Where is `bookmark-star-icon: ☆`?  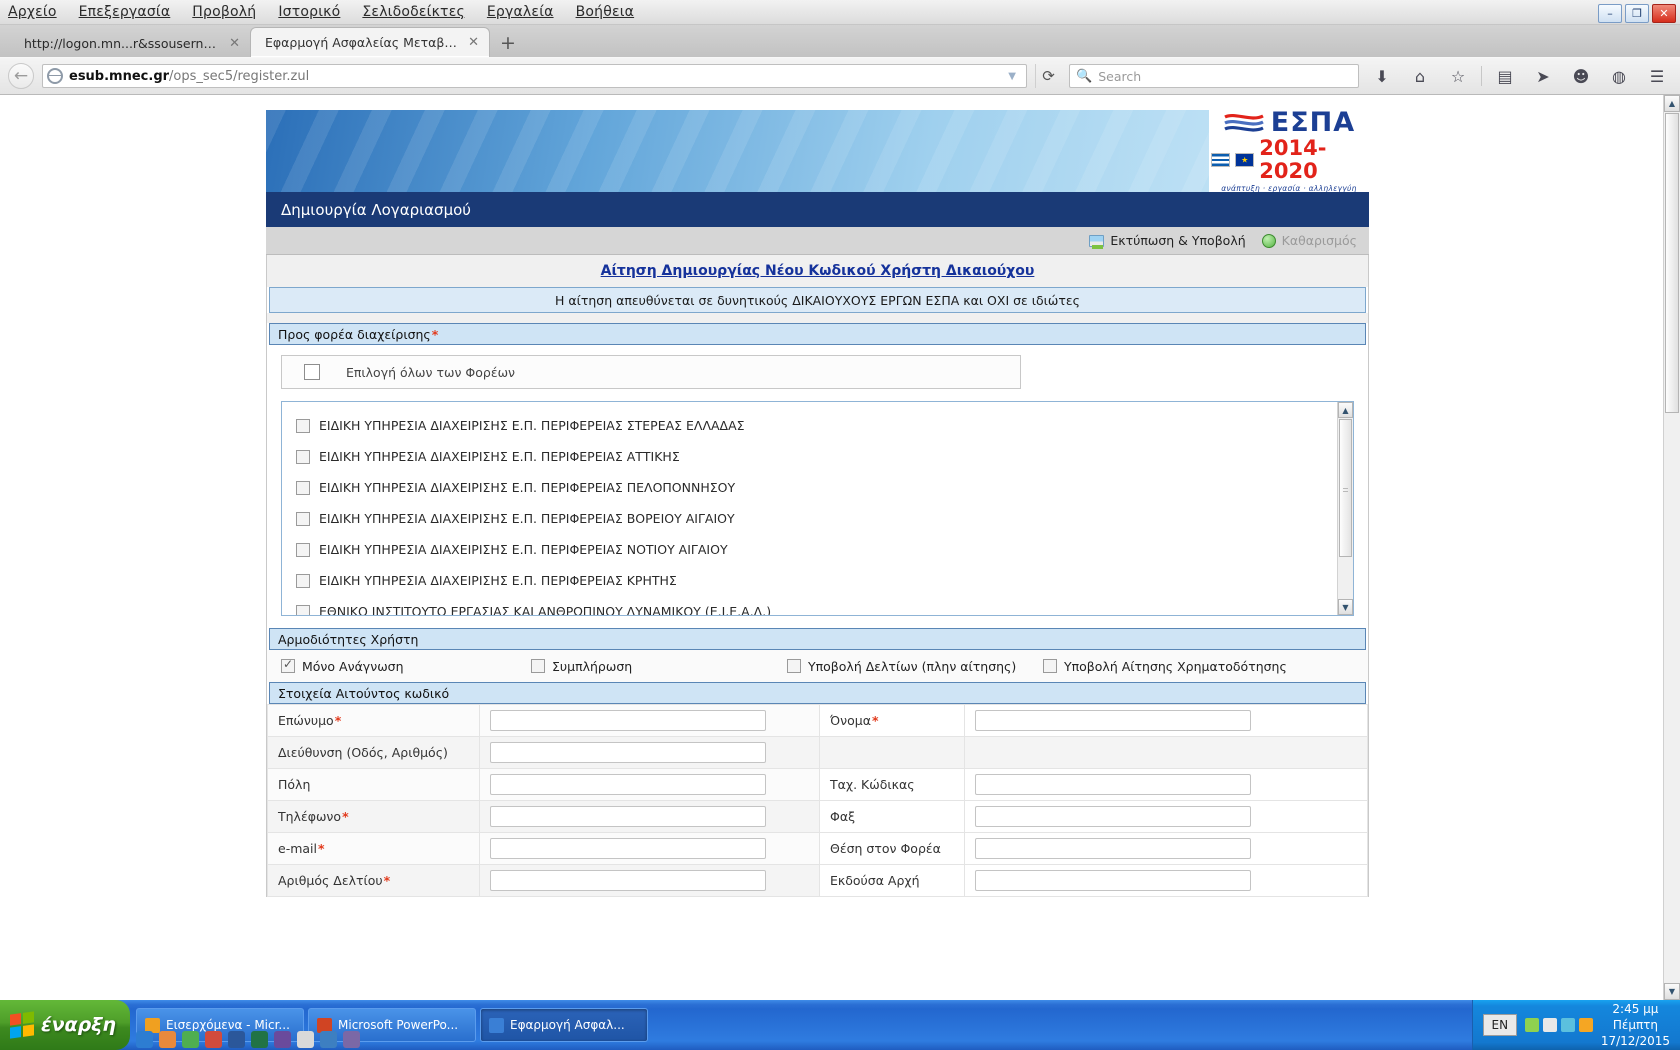 bookmark-star-icon: ☆ is located at coordinates (1458, 76).